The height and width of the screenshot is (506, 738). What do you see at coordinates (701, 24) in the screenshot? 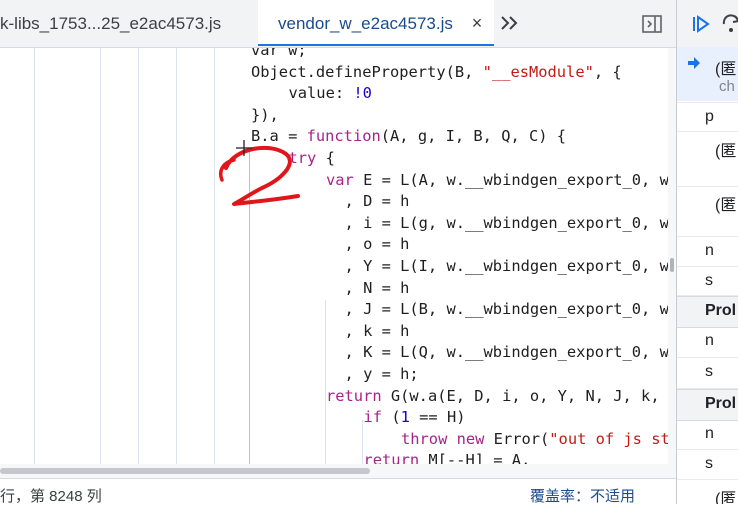
I see `resume-icon` at bounding box center [701, 24].